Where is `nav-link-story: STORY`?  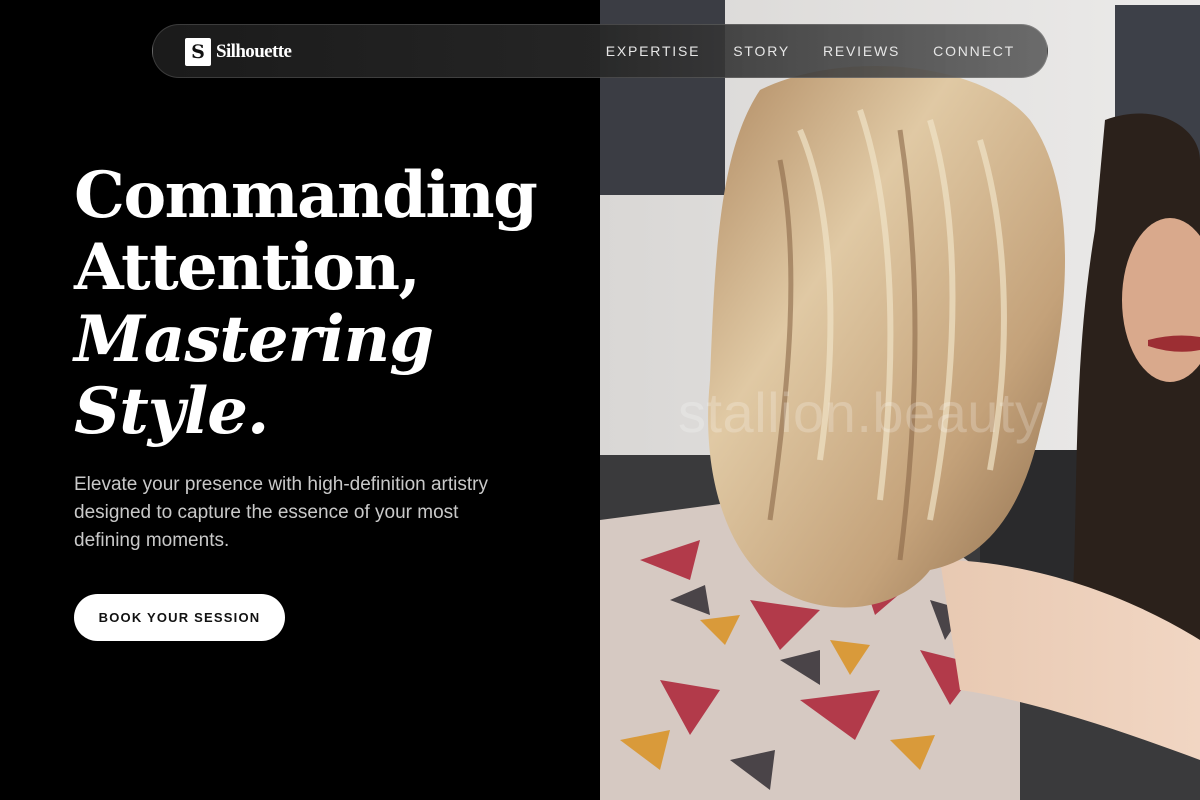
nav-link-story: STORY is located at coordinates (761, 51).